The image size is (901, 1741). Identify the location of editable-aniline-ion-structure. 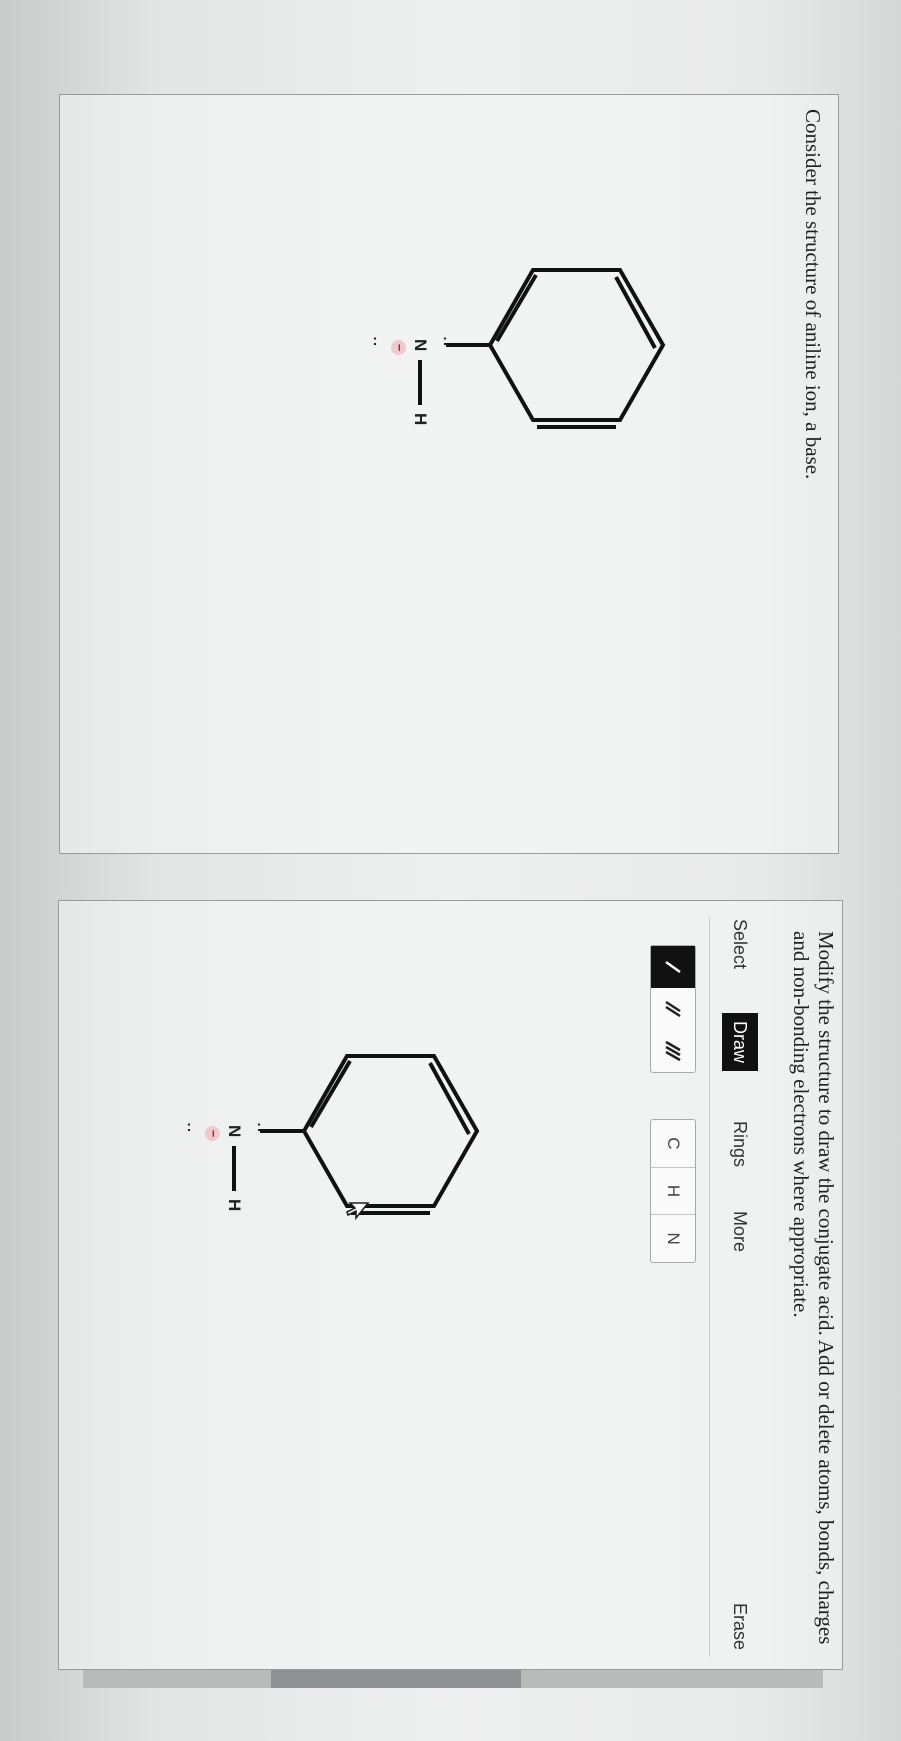
(352, 1161).